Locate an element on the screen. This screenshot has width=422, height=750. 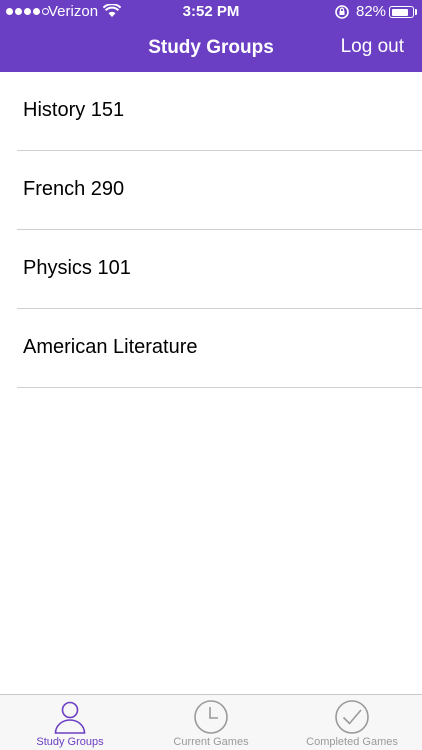
checkmark-icon is located at coordinates (352, 717).